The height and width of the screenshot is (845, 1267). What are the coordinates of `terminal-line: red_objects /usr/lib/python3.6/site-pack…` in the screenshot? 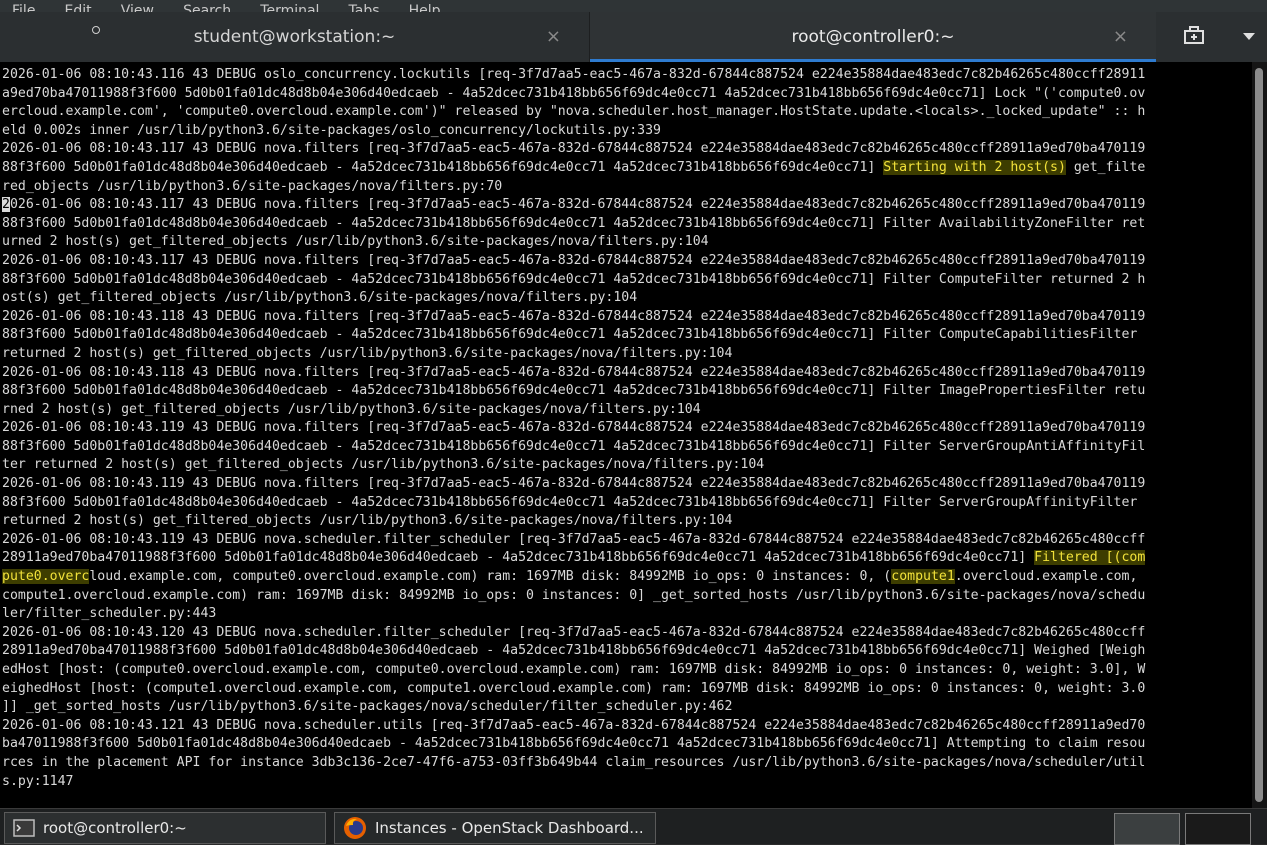 It's located at (627, 187).